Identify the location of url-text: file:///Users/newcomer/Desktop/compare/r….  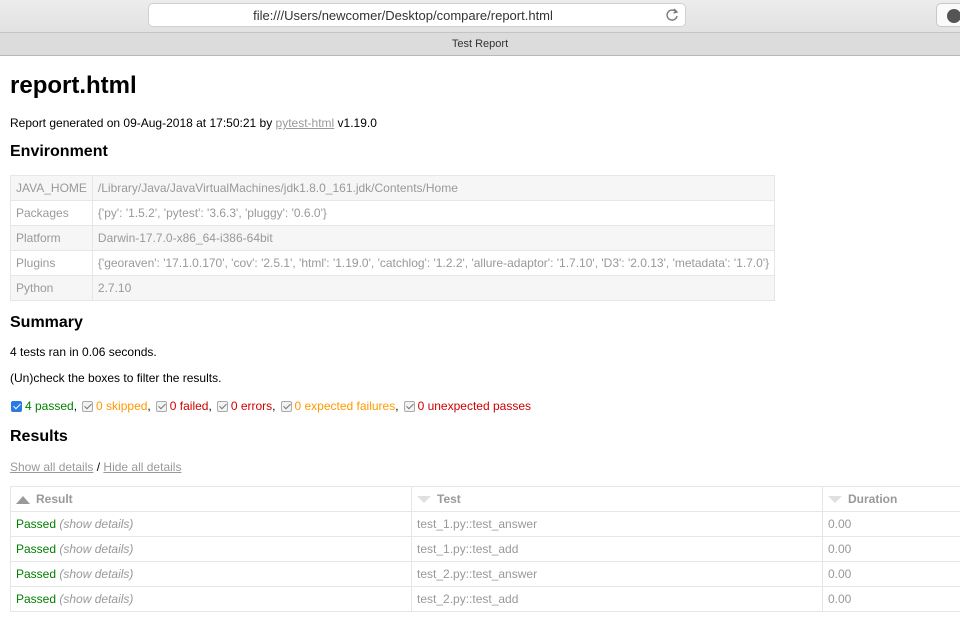
(403, 15).